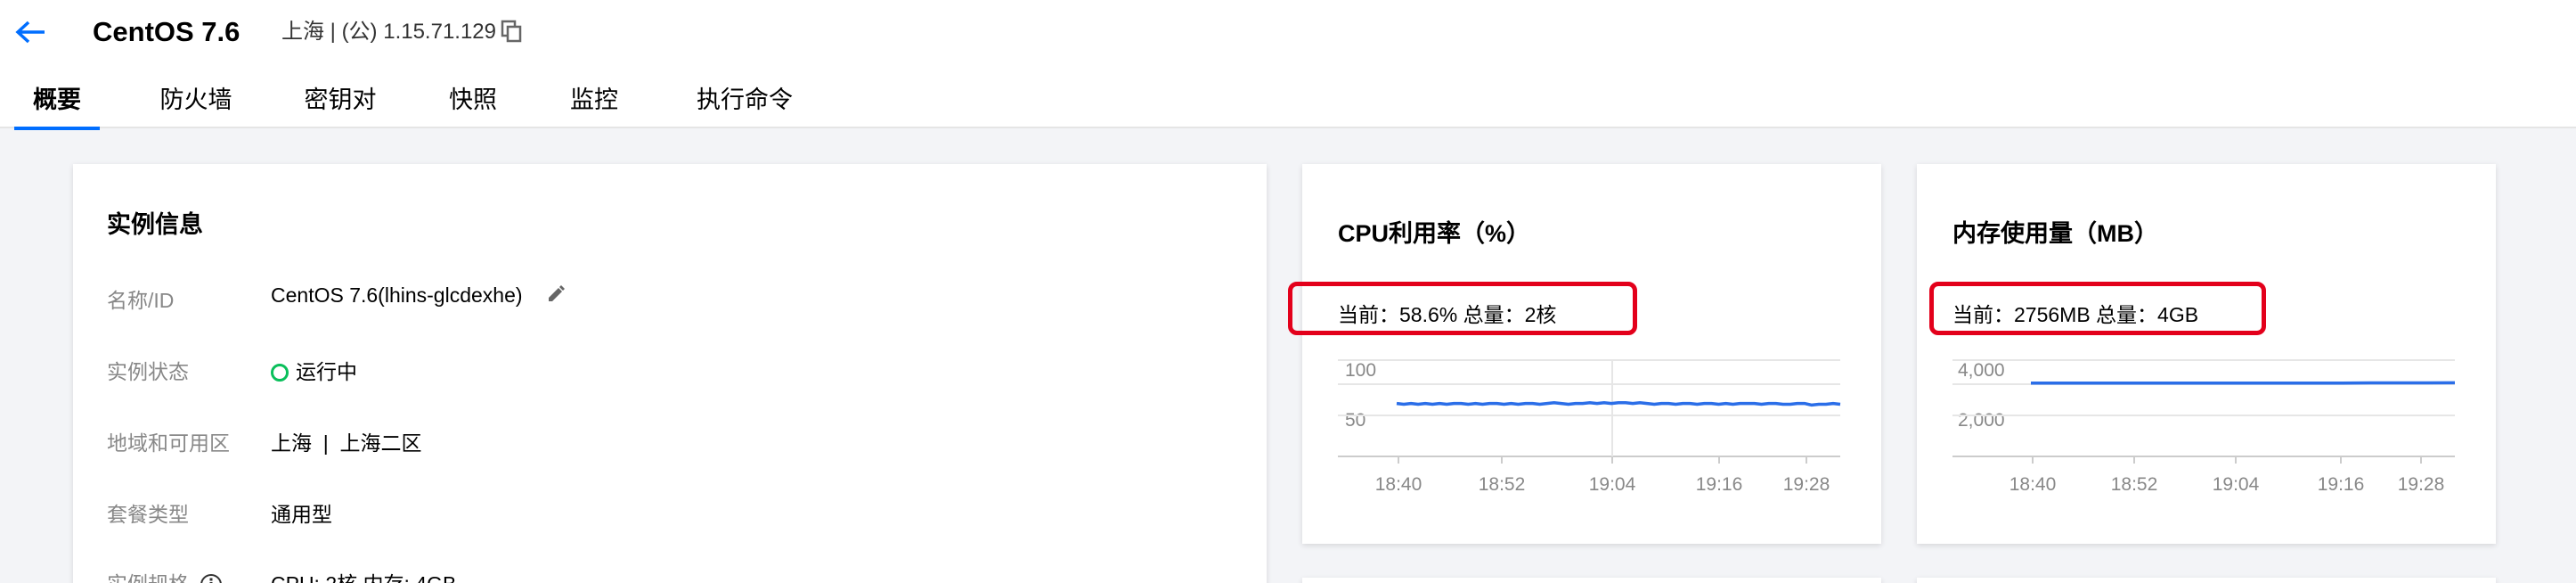 This screenshot has width=2576, height=583. I want to click on status-label: 实例状态, so click(148, 371).